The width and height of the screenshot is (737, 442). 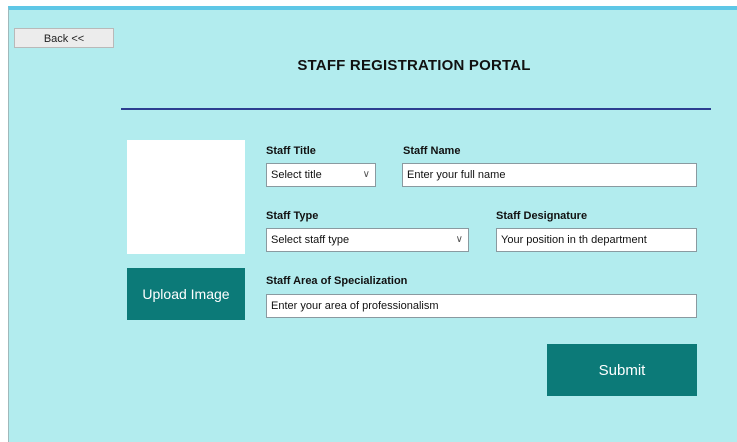 What do you see at coordinates (337, 281) in the screenshot?
I see `specialization-label: Staff Area of Specialization` at bounding box center [337, 281].